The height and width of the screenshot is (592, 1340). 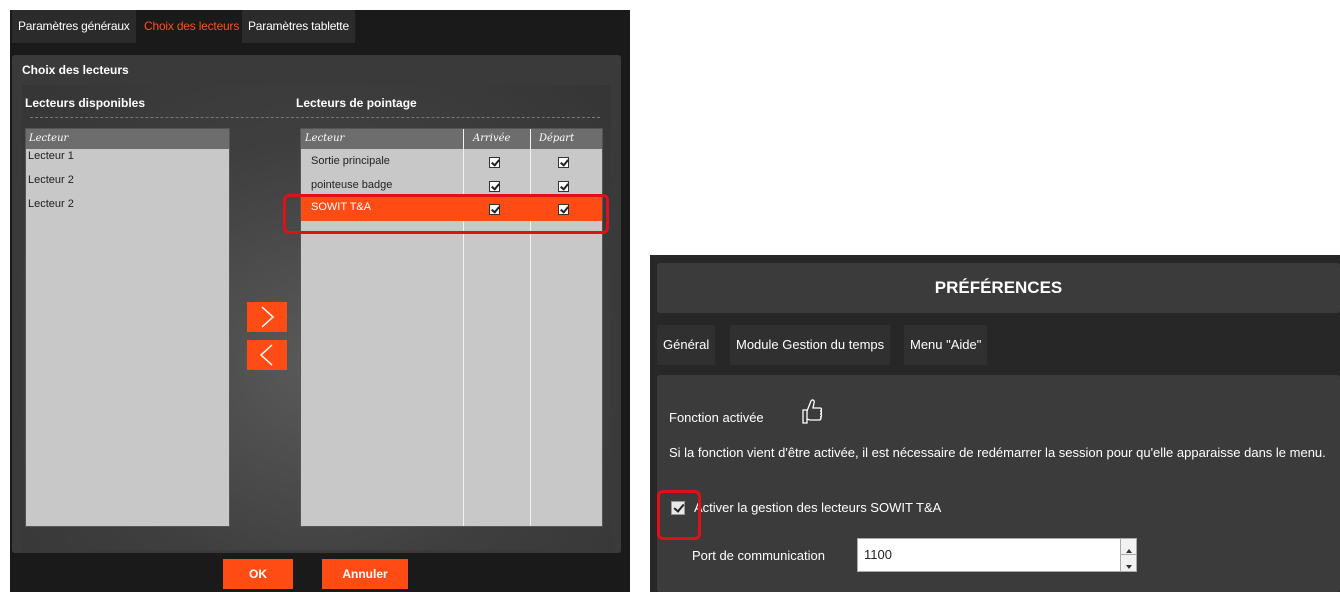 What do you see at coordinates (258, 574) in the screenshot?
I see `ok-button: OK` at bounding box center [258, 574].